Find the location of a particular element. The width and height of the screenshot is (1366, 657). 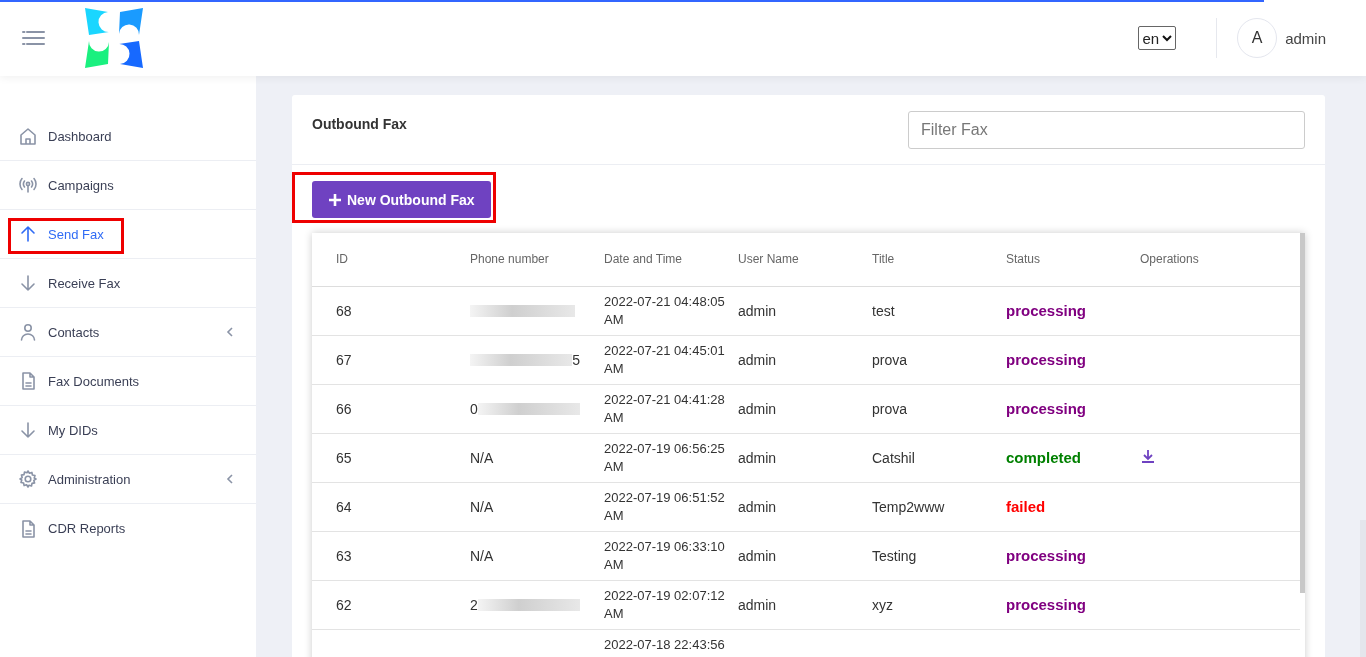

phone-number: 2 is located at coordinates (474, 604).